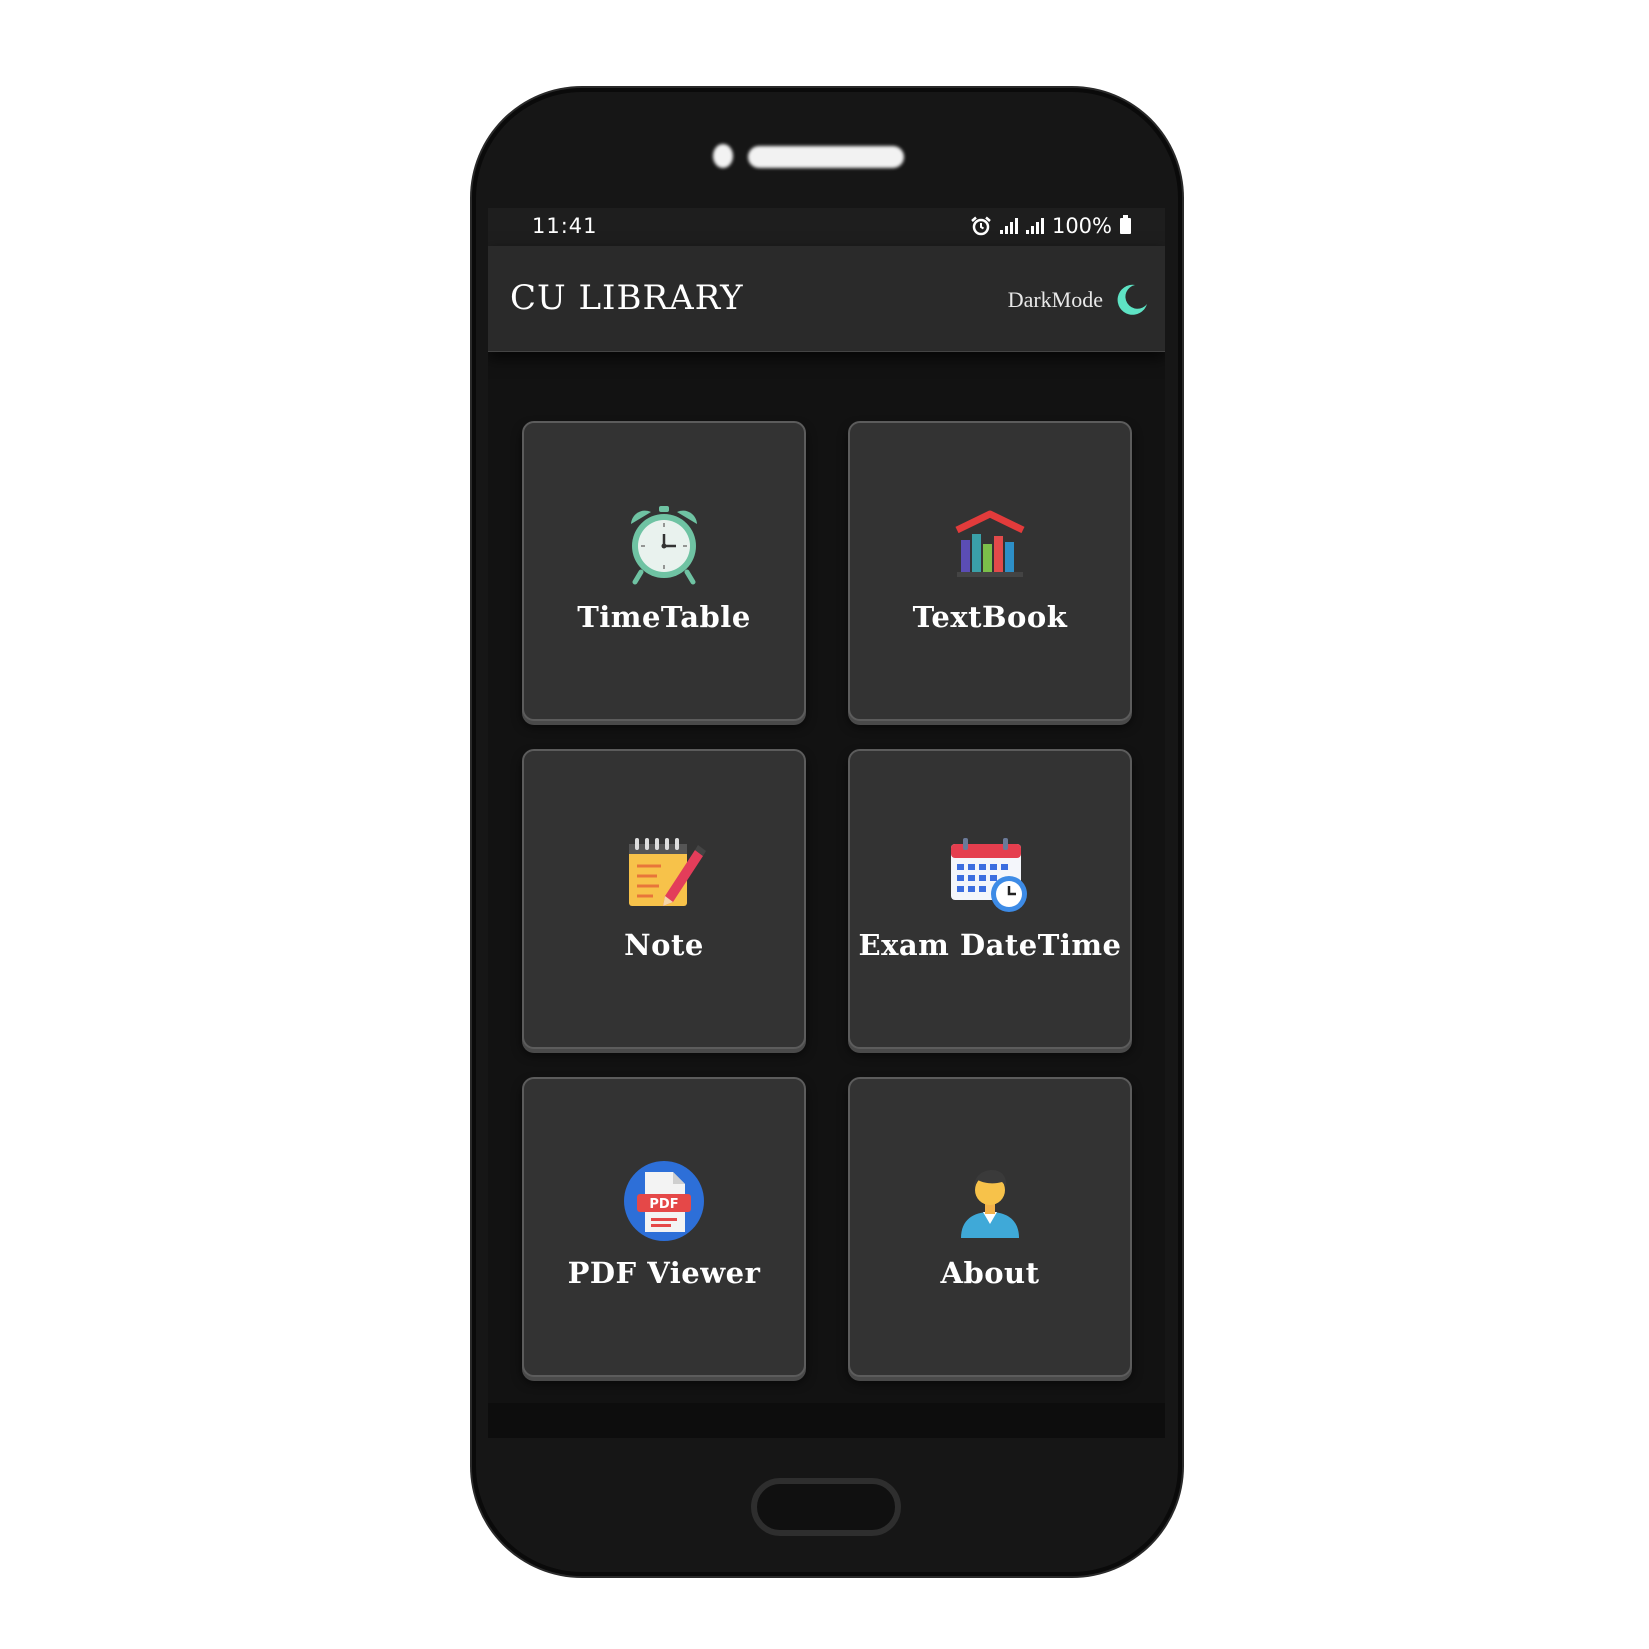  What do you see at coordinates (723, 156) in the screenshot?
I see `front-camera` at bounding box center [723, 156].